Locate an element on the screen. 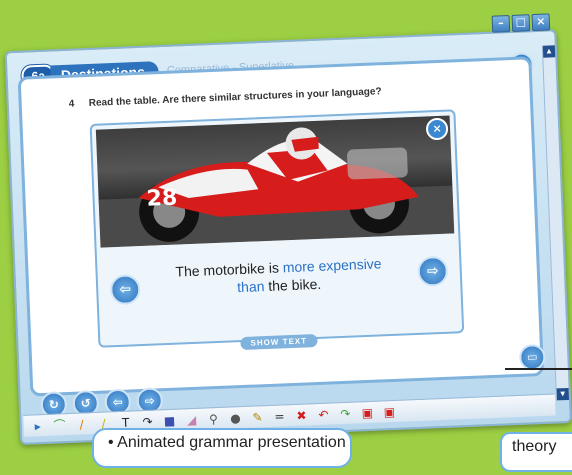  toolbar-expand-icon: ▸ is located at coordinates (37, 425).